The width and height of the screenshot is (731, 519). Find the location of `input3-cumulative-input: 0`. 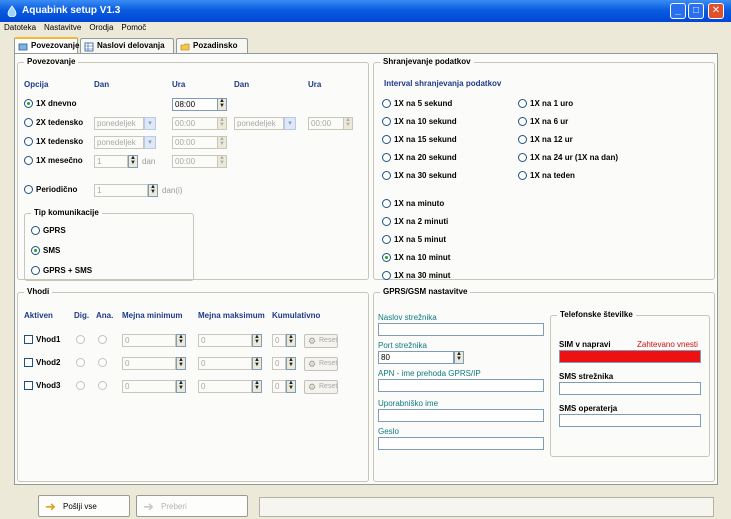

input3-cumulative-input: 0 is located at coordinates (279, 386).